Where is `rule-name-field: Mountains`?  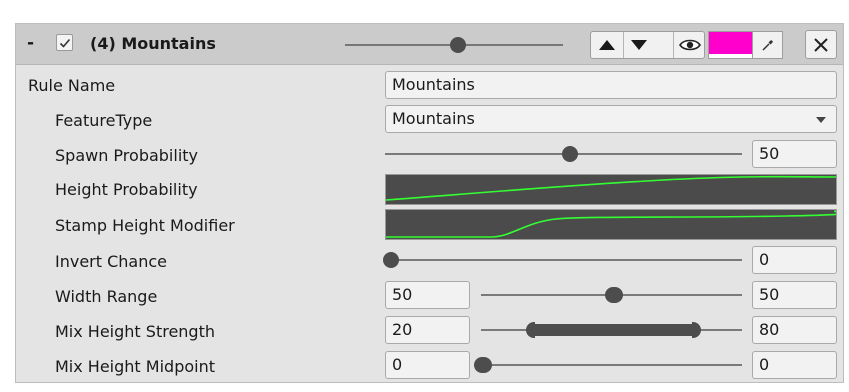 rule-name-field: Mountains is located at coordinates (611, 85).